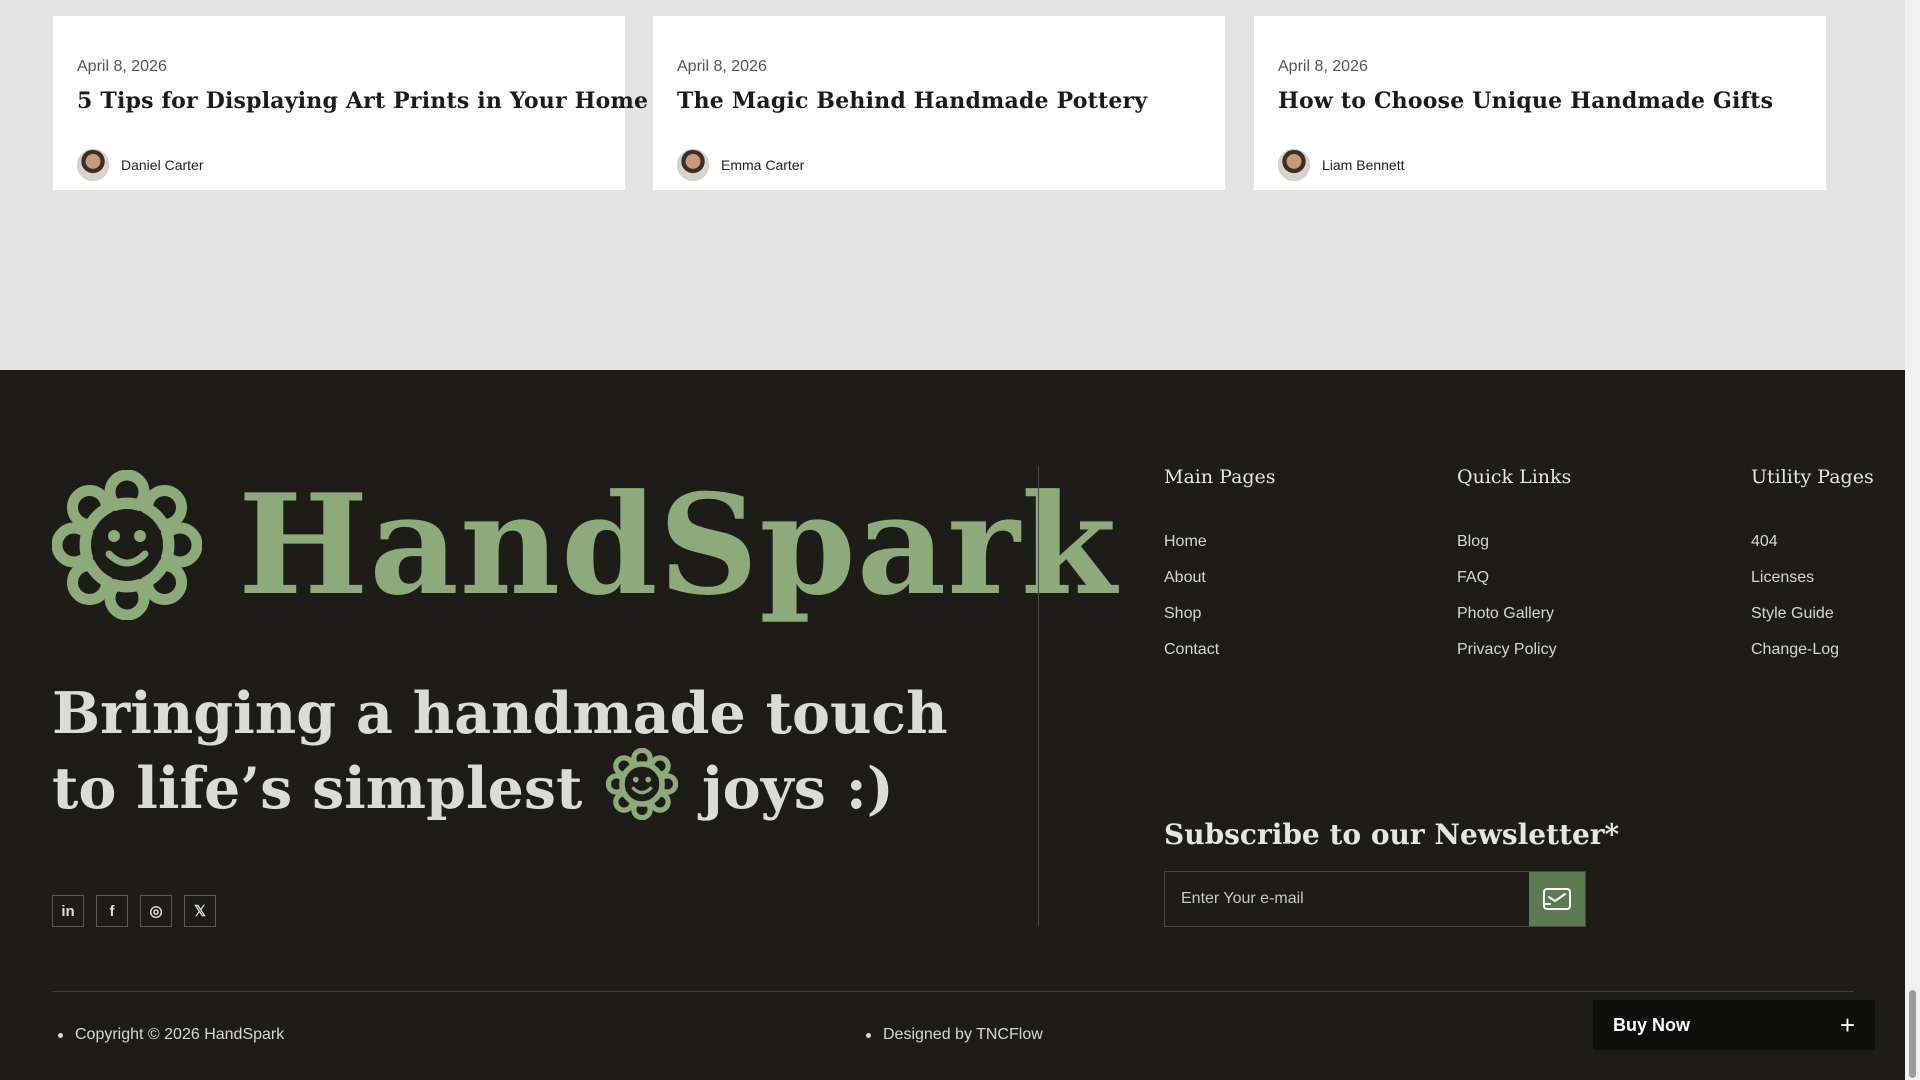 The image size is (1920, 1080). Describe the element at coordinates (112, 911) in the screenshot. I see `facebook-icon: f` at that location.